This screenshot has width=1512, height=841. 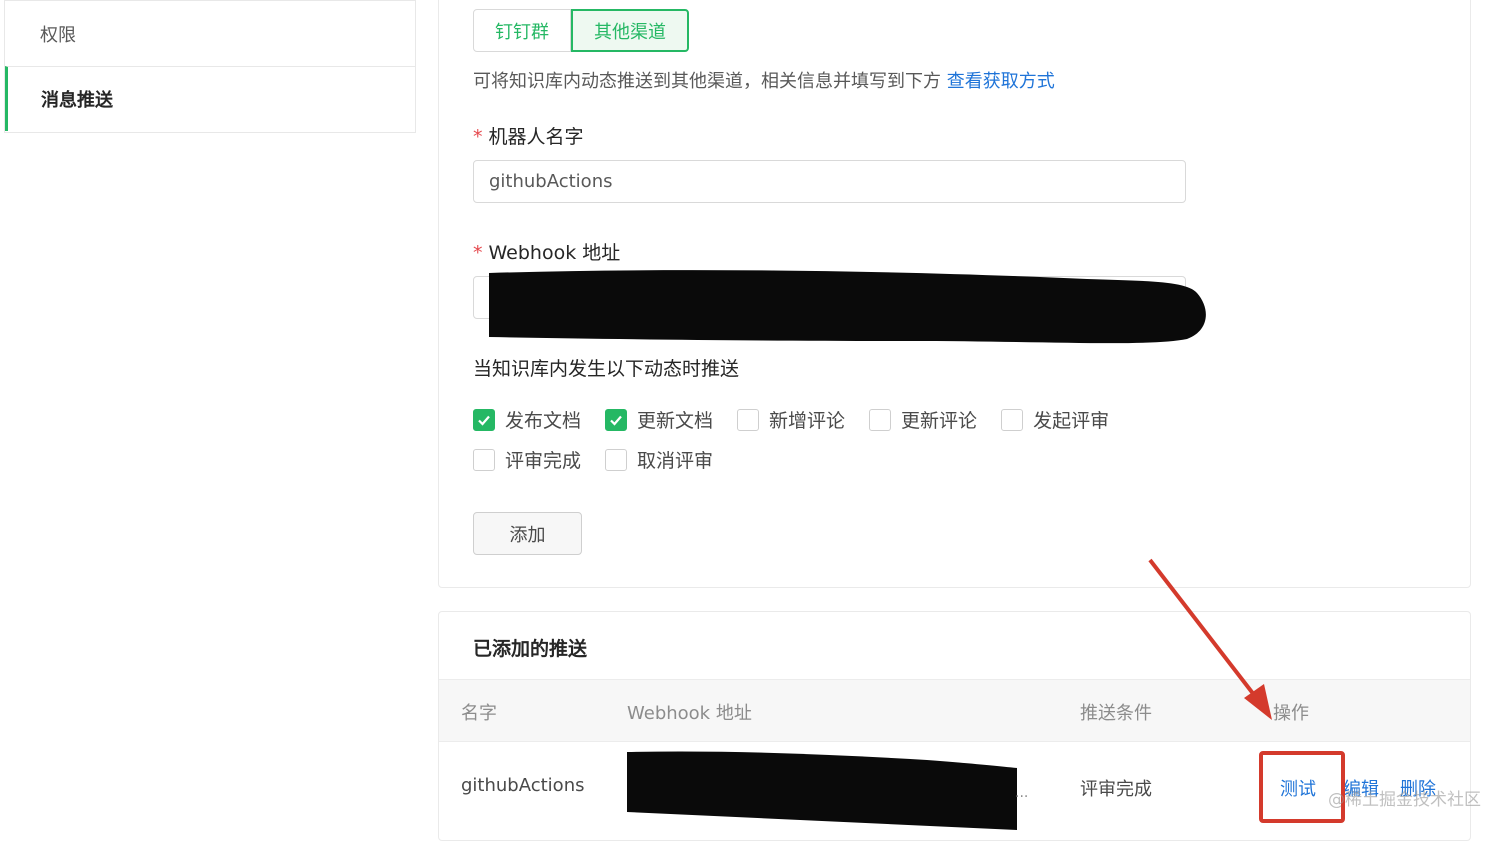 What do you see at coordinates (1116, 789) in the screenshot?
I see `row-condition: 评审完成` at bounding box center [1116, 789].